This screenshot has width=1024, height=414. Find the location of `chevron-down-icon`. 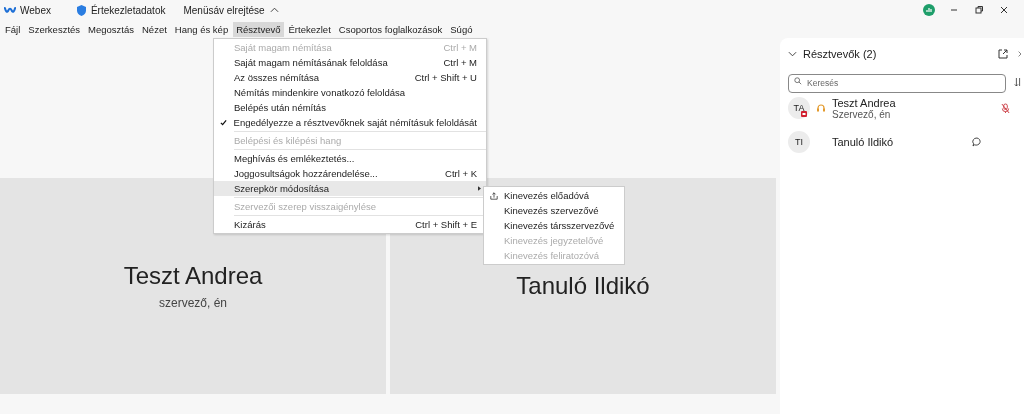

chevron-down-icon is located at coordinates (792, 54).